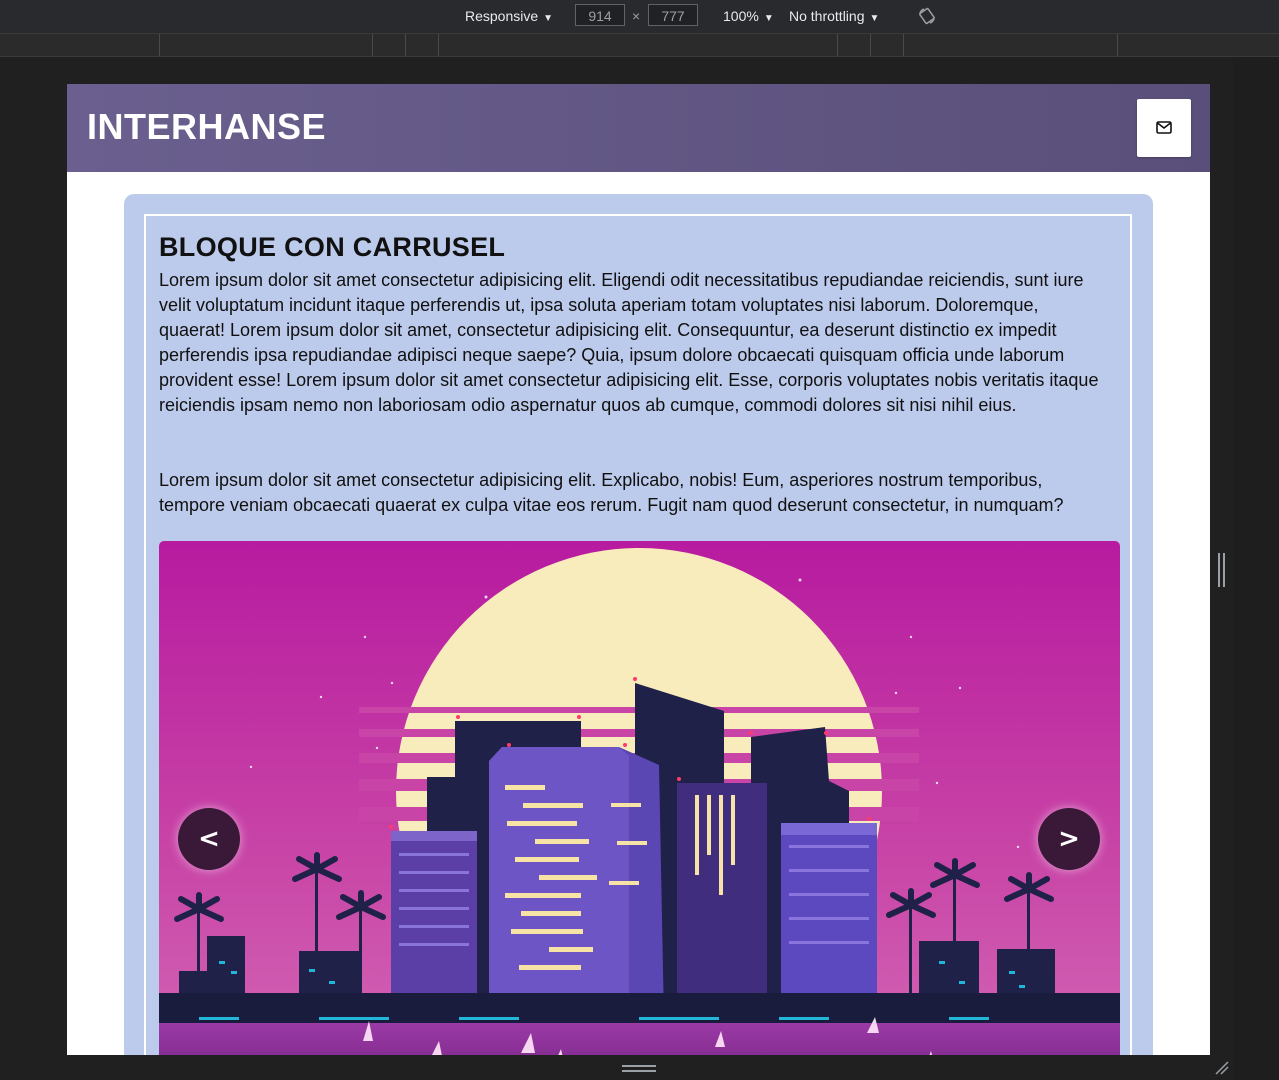 The width and height of the screenshot is (1279, 1080). Describe the element at coordinates (206, 127) in the screenshot. I see `site-logo: INTERHANSE` at that location.